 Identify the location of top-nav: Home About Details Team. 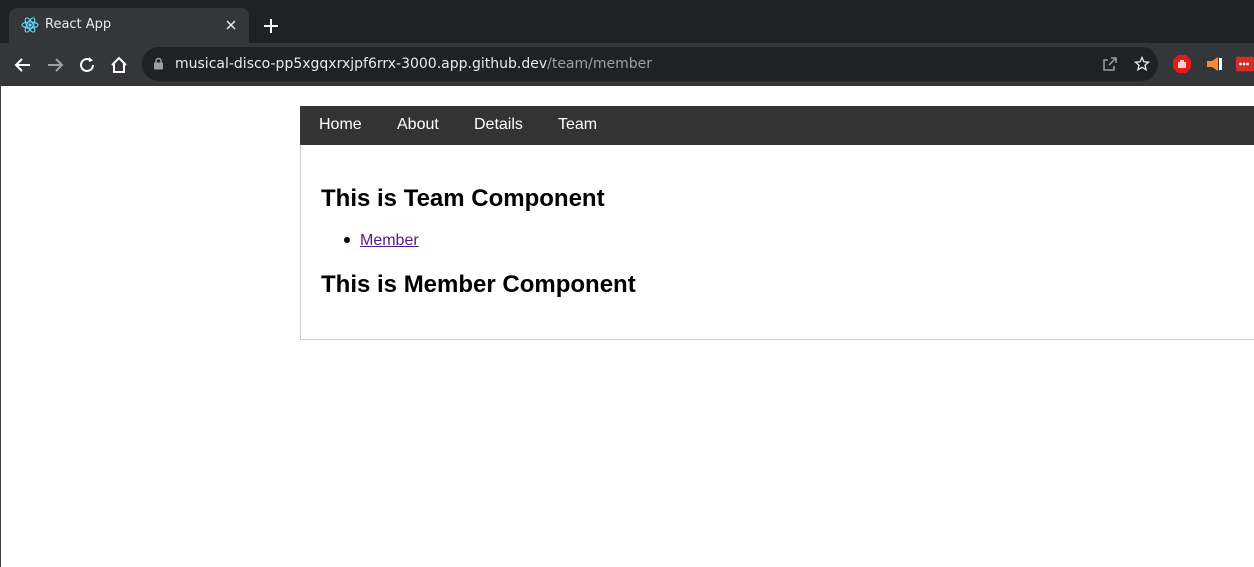
(777, 125).